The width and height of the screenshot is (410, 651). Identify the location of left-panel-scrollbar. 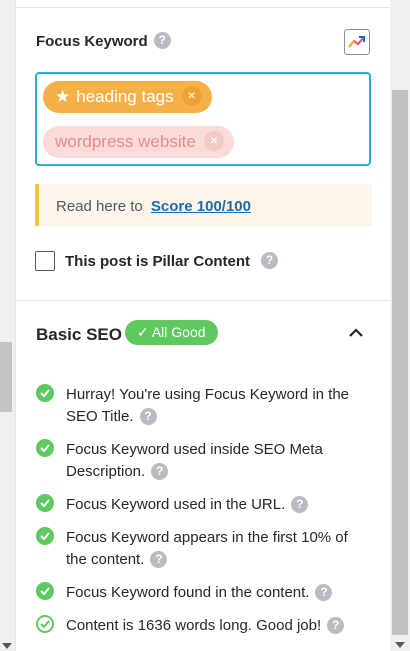
(7, 325).